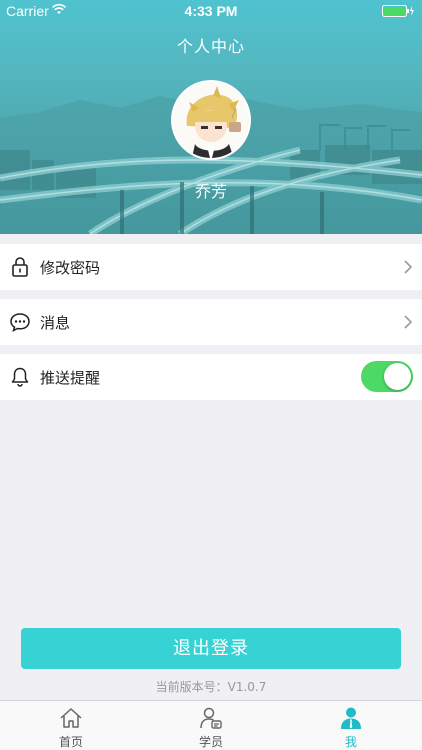 This screenshot has height=750, width=422. What do you see at coordinates (211, 648) in the screenshot?
I see `logout-button: 退出登录` at bounding box center [211, 648].